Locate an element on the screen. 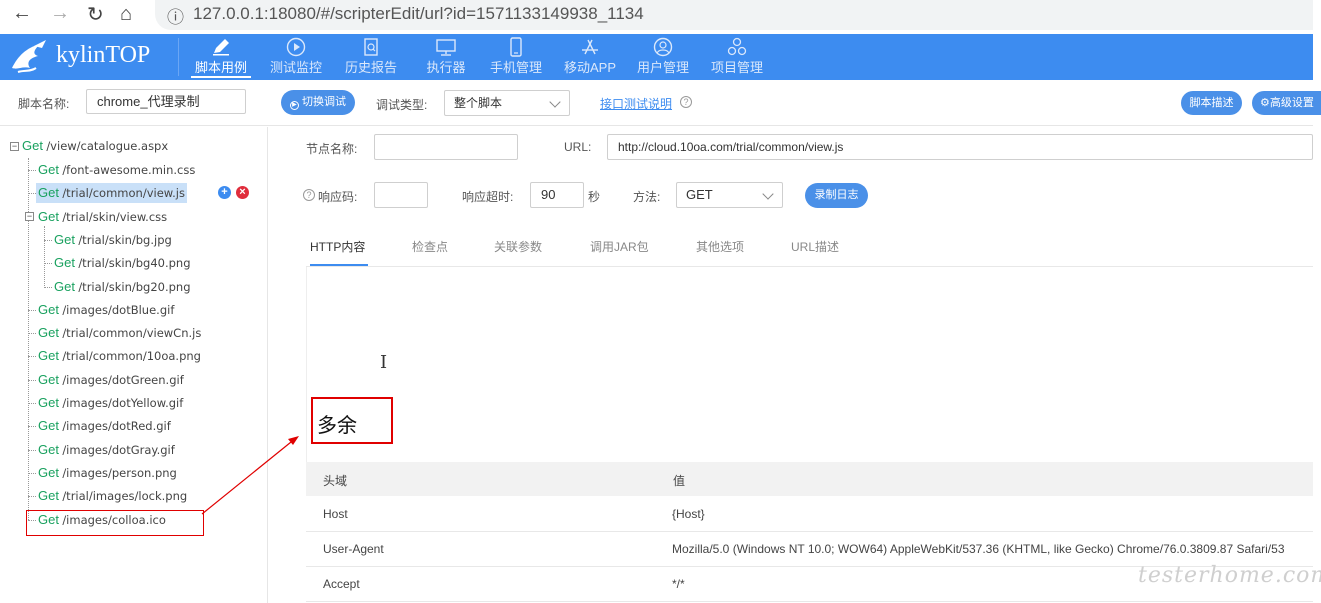 This screenshot has width=1321, height=603. timeout-input: 90 is located at coordinates (557, 195).